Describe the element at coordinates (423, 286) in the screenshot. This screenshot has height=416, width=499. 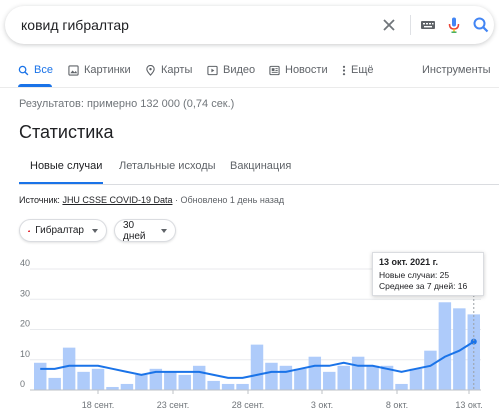
I see `tooltip-avg7: Среднее за 7 дней: 16` at that location.